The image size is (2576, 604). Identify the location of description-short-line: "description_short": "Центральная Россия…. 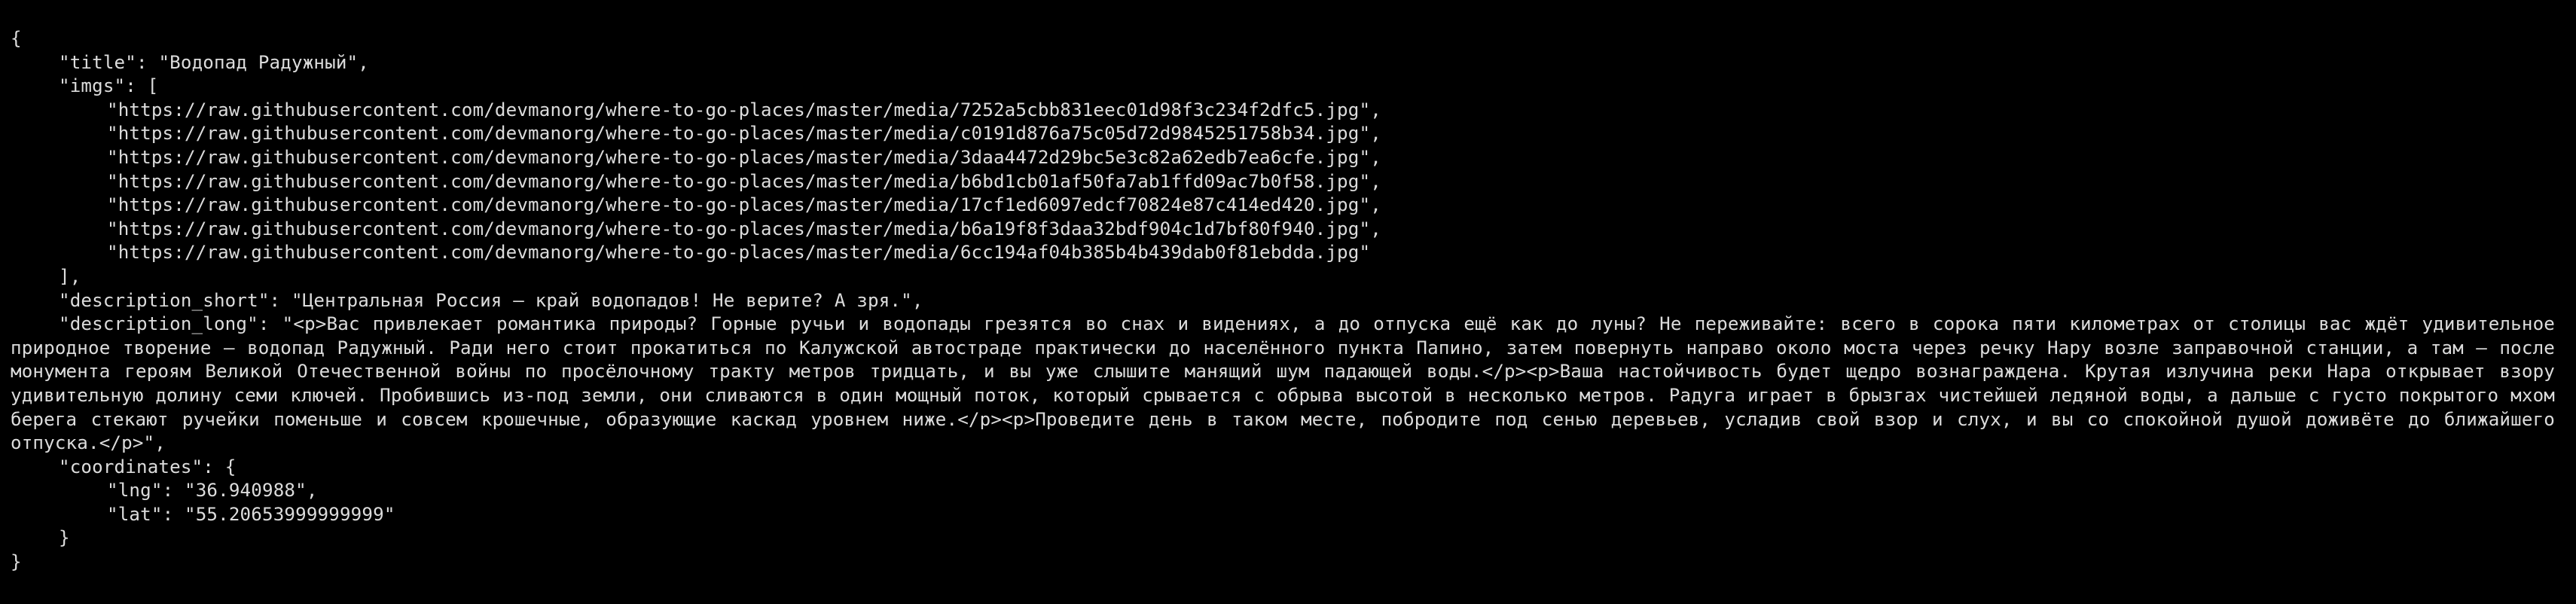
(1288, 301).